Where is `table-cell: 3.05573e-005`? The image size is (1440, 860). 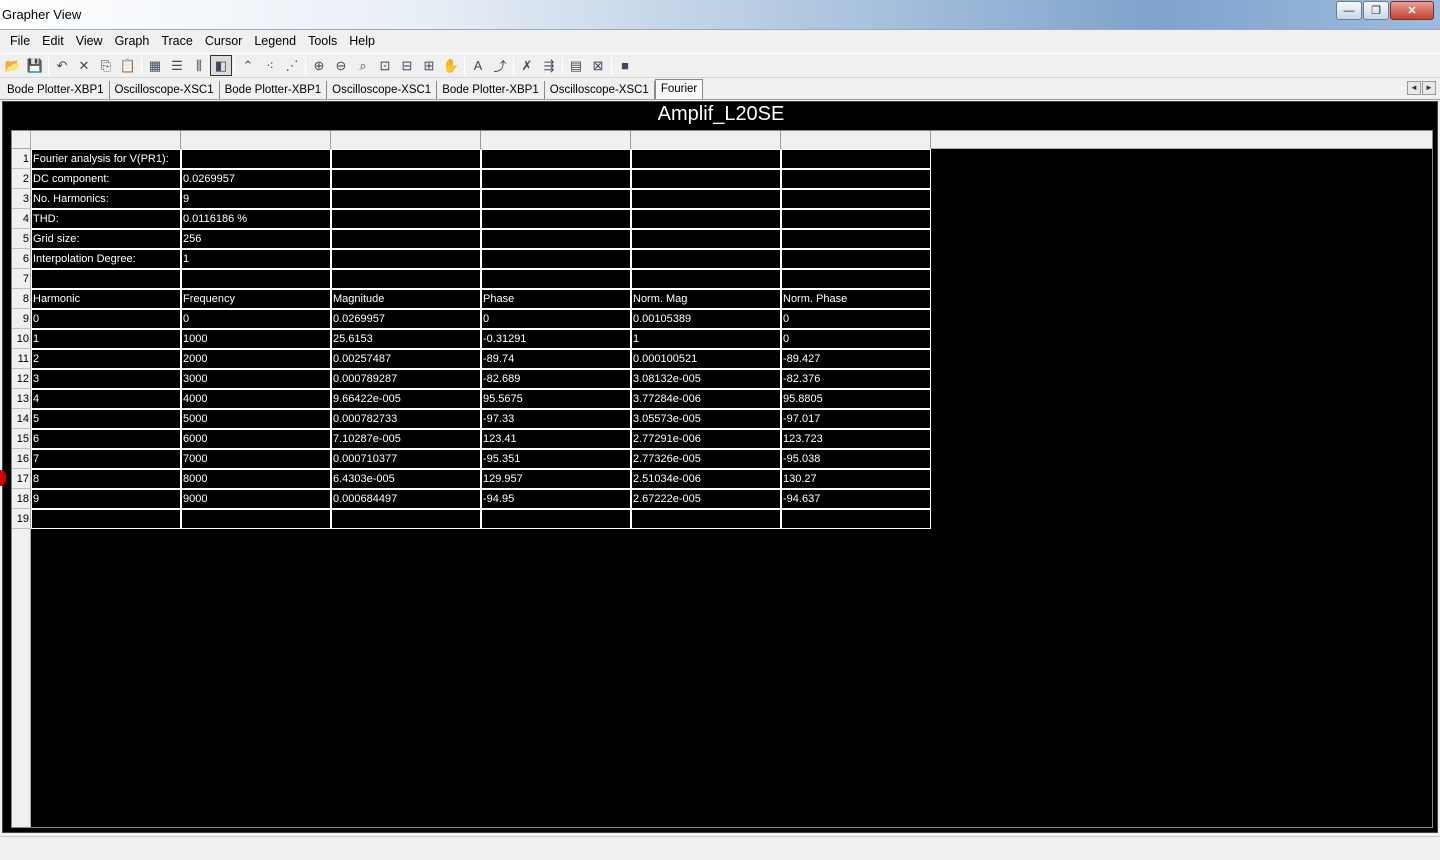 table-cell: 3.05573e-005 is located at coordinates (706, 419).